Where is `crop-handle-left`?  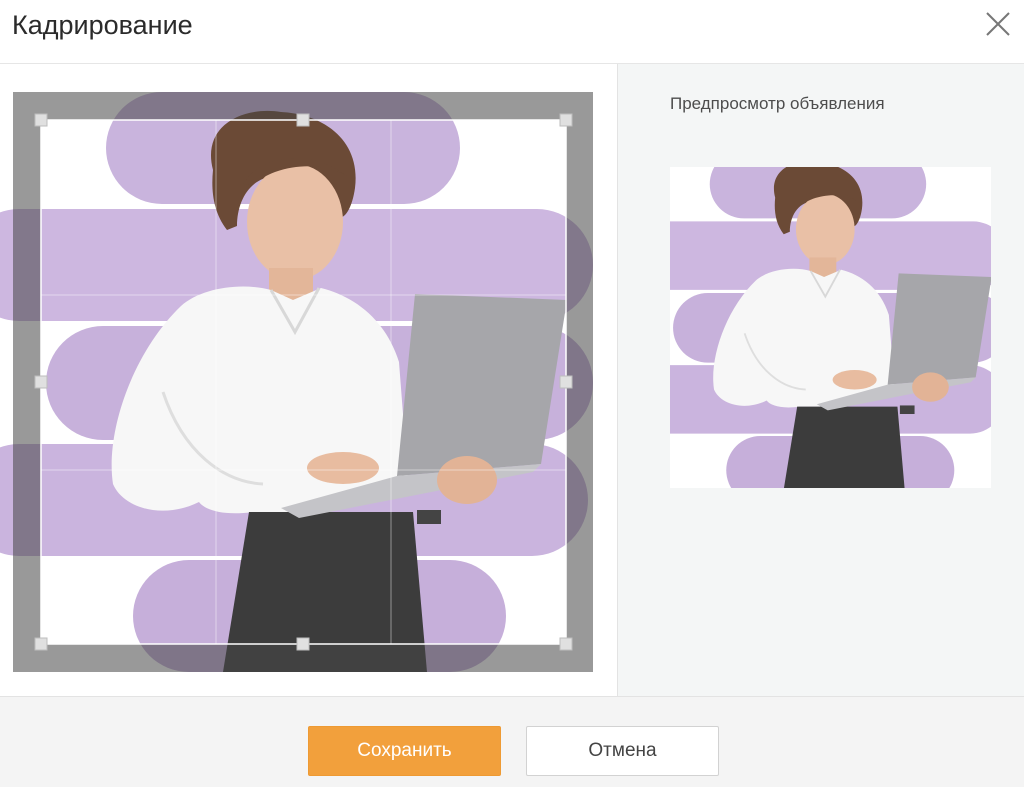
crop-handle-left is located at coordinates (41, 382).